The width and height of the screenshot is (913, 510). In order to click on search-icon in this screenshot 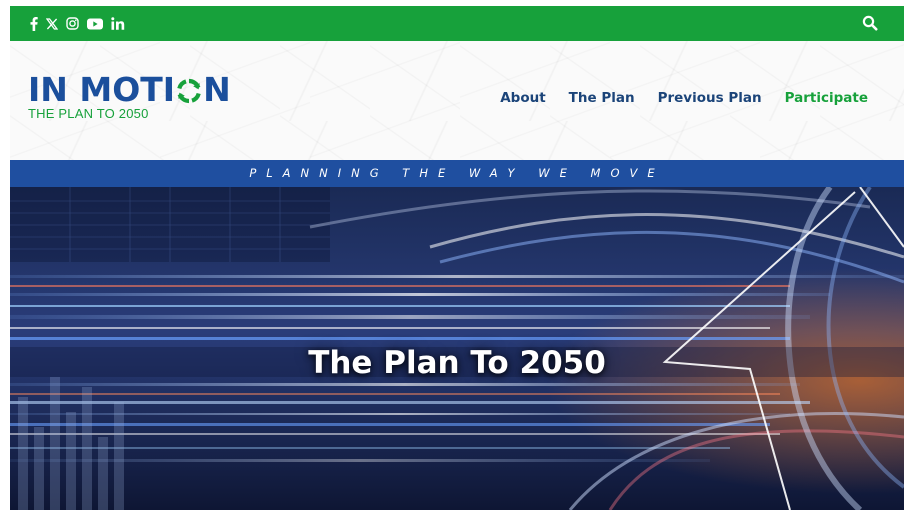, I will do `click(870, 25)`.